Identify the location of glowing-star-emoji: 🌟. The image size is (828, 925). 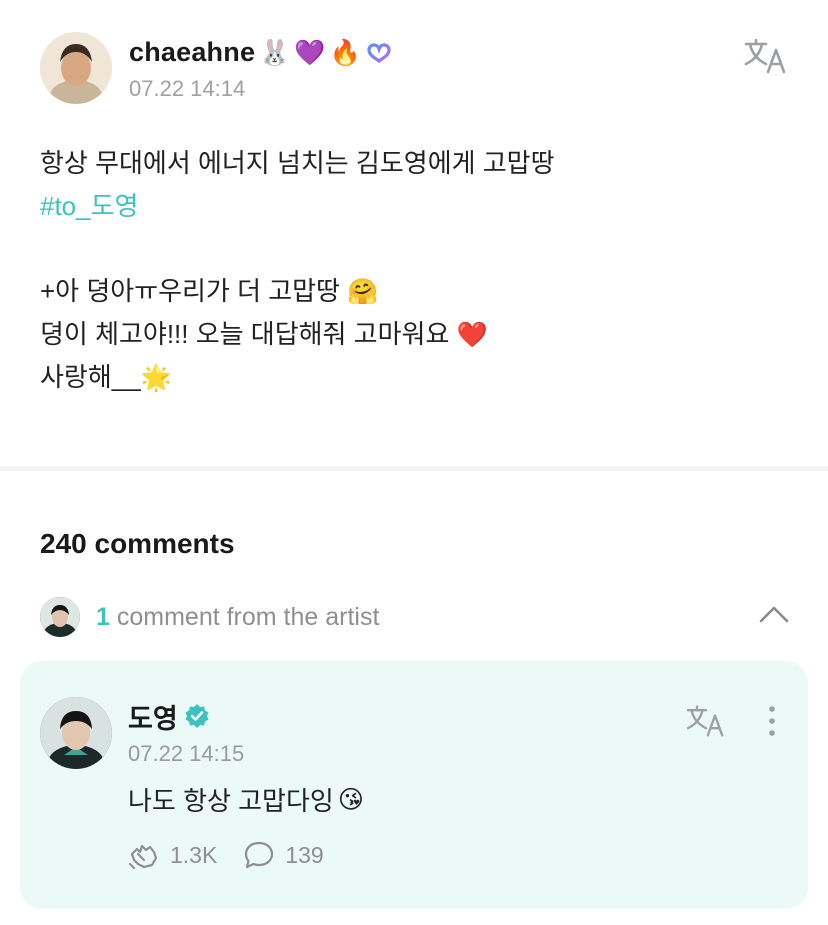
(156, 377).